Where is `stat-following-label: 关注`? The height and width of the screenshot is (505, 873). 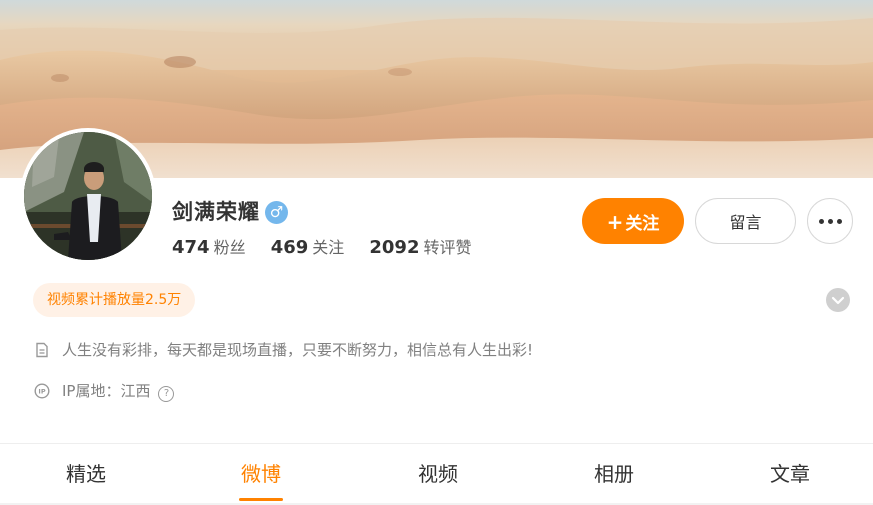
stat-following-label: 关注 is located at coordinates (328, 247).